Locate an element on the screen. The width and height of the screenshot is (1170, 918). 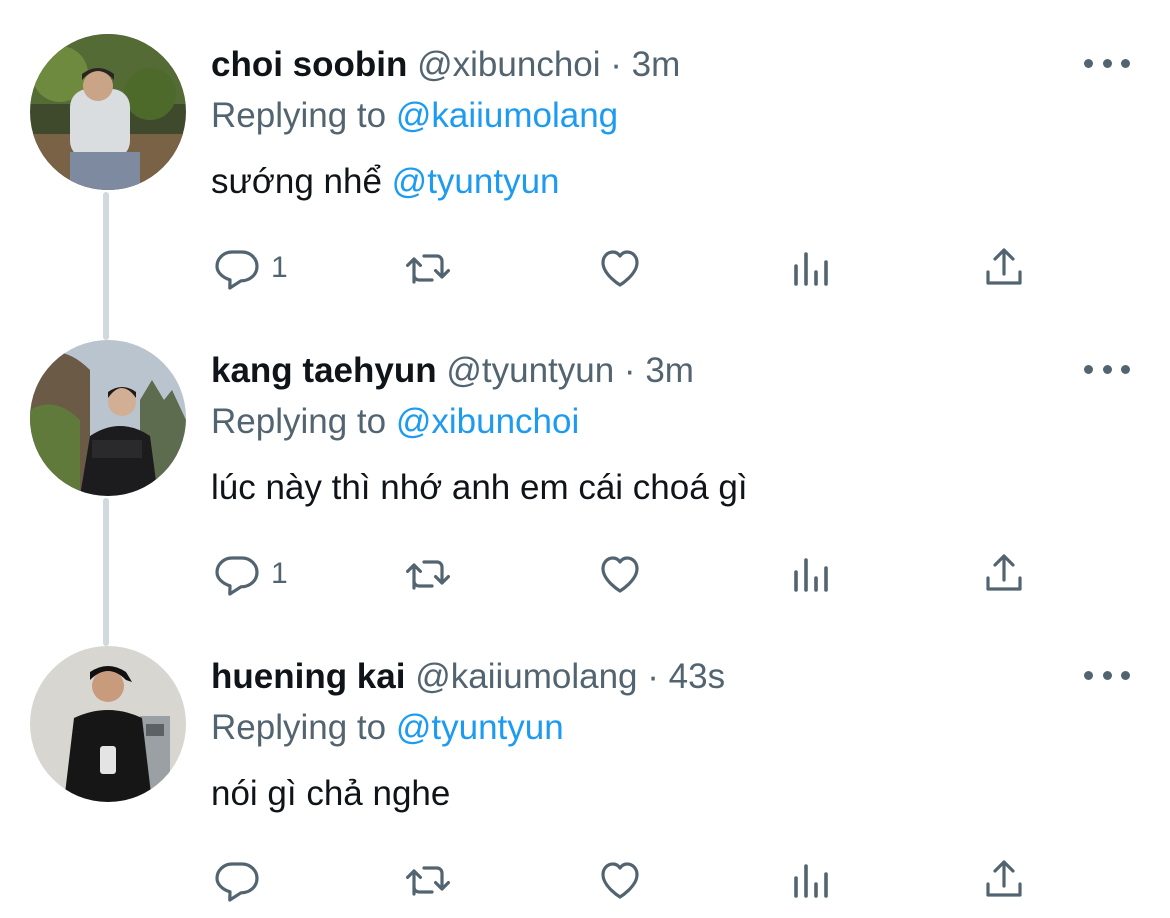
tweet-body: lúc này thì nhớ anh em cái choá gì is located at coordinates (479, 487).